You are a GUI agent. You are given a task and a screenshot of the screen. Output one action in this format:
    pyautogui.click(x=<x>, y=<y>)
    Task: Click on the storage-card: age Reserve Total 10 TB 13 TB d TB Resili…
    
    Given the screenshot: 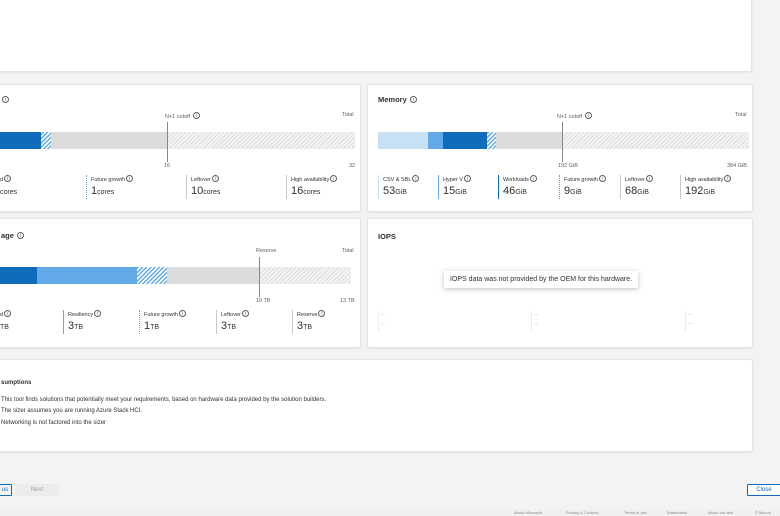 What is the action you would take?
    pyautogui.click(x=180, y=283)
    